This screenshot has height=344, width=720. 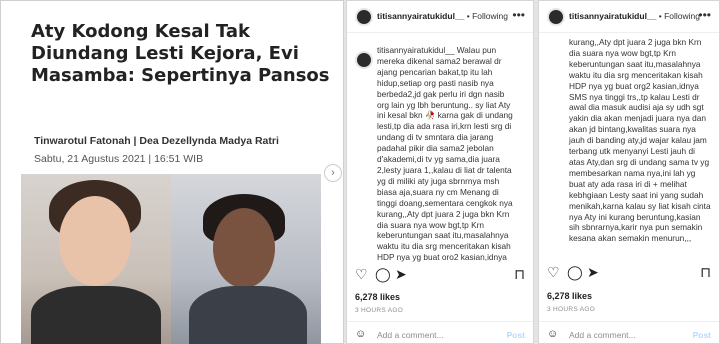 I want to click on person-left-face, so click(x=95, y=241).